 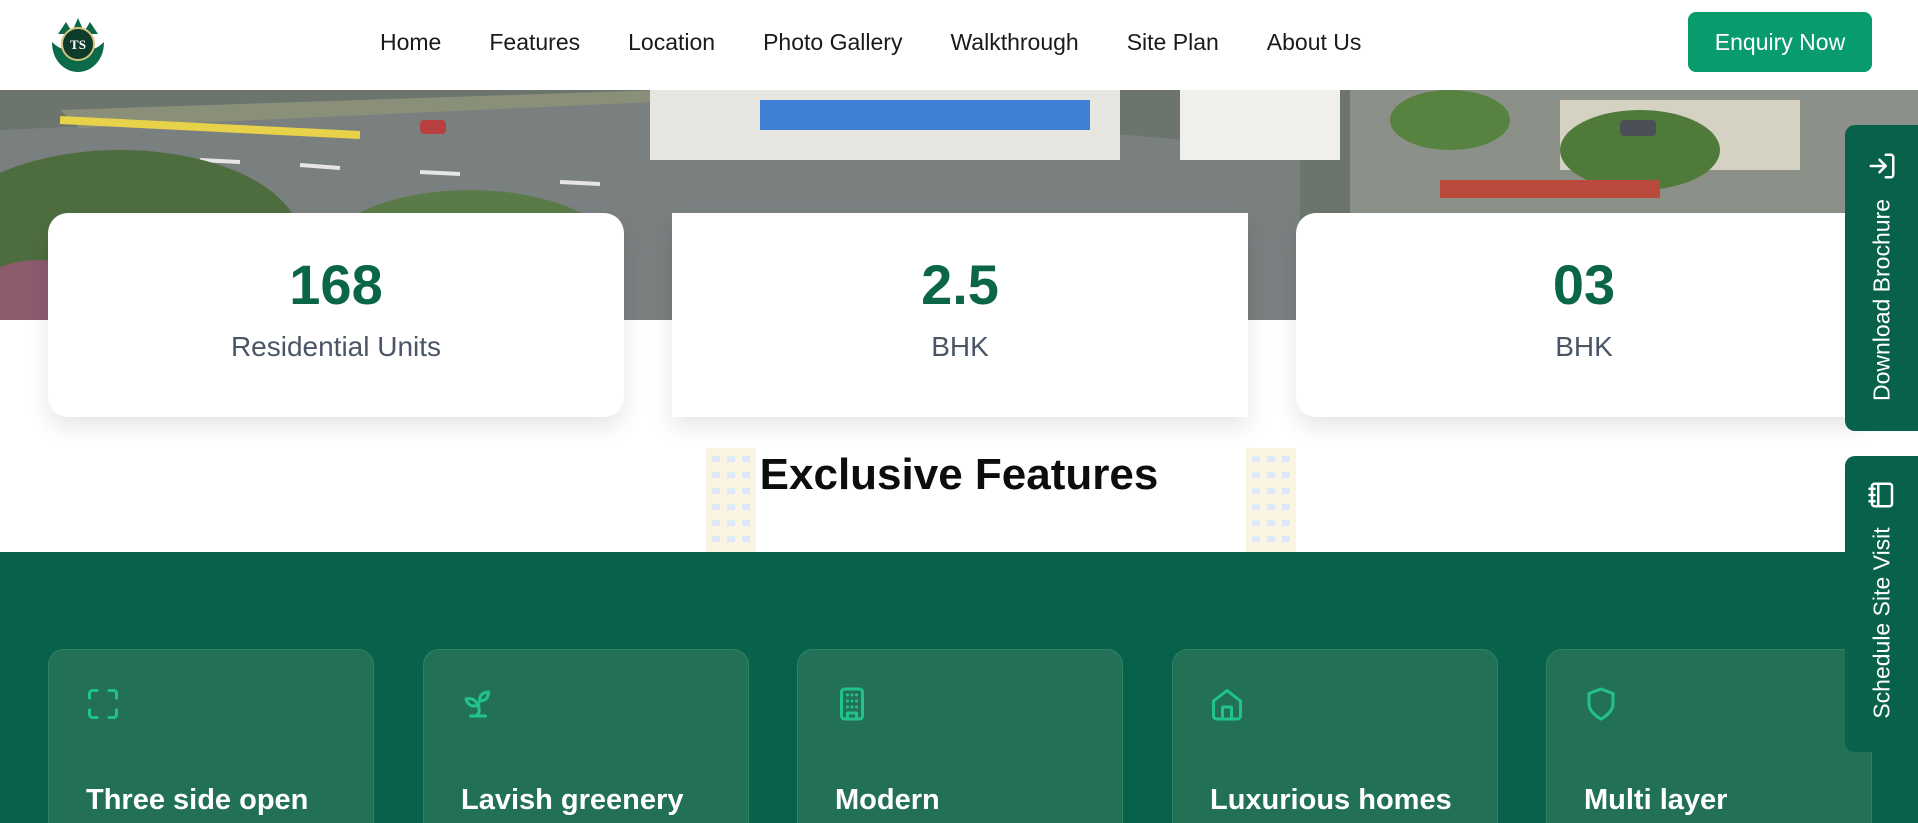 I want to click on nav-location: Location, so click(x=671, y=42).